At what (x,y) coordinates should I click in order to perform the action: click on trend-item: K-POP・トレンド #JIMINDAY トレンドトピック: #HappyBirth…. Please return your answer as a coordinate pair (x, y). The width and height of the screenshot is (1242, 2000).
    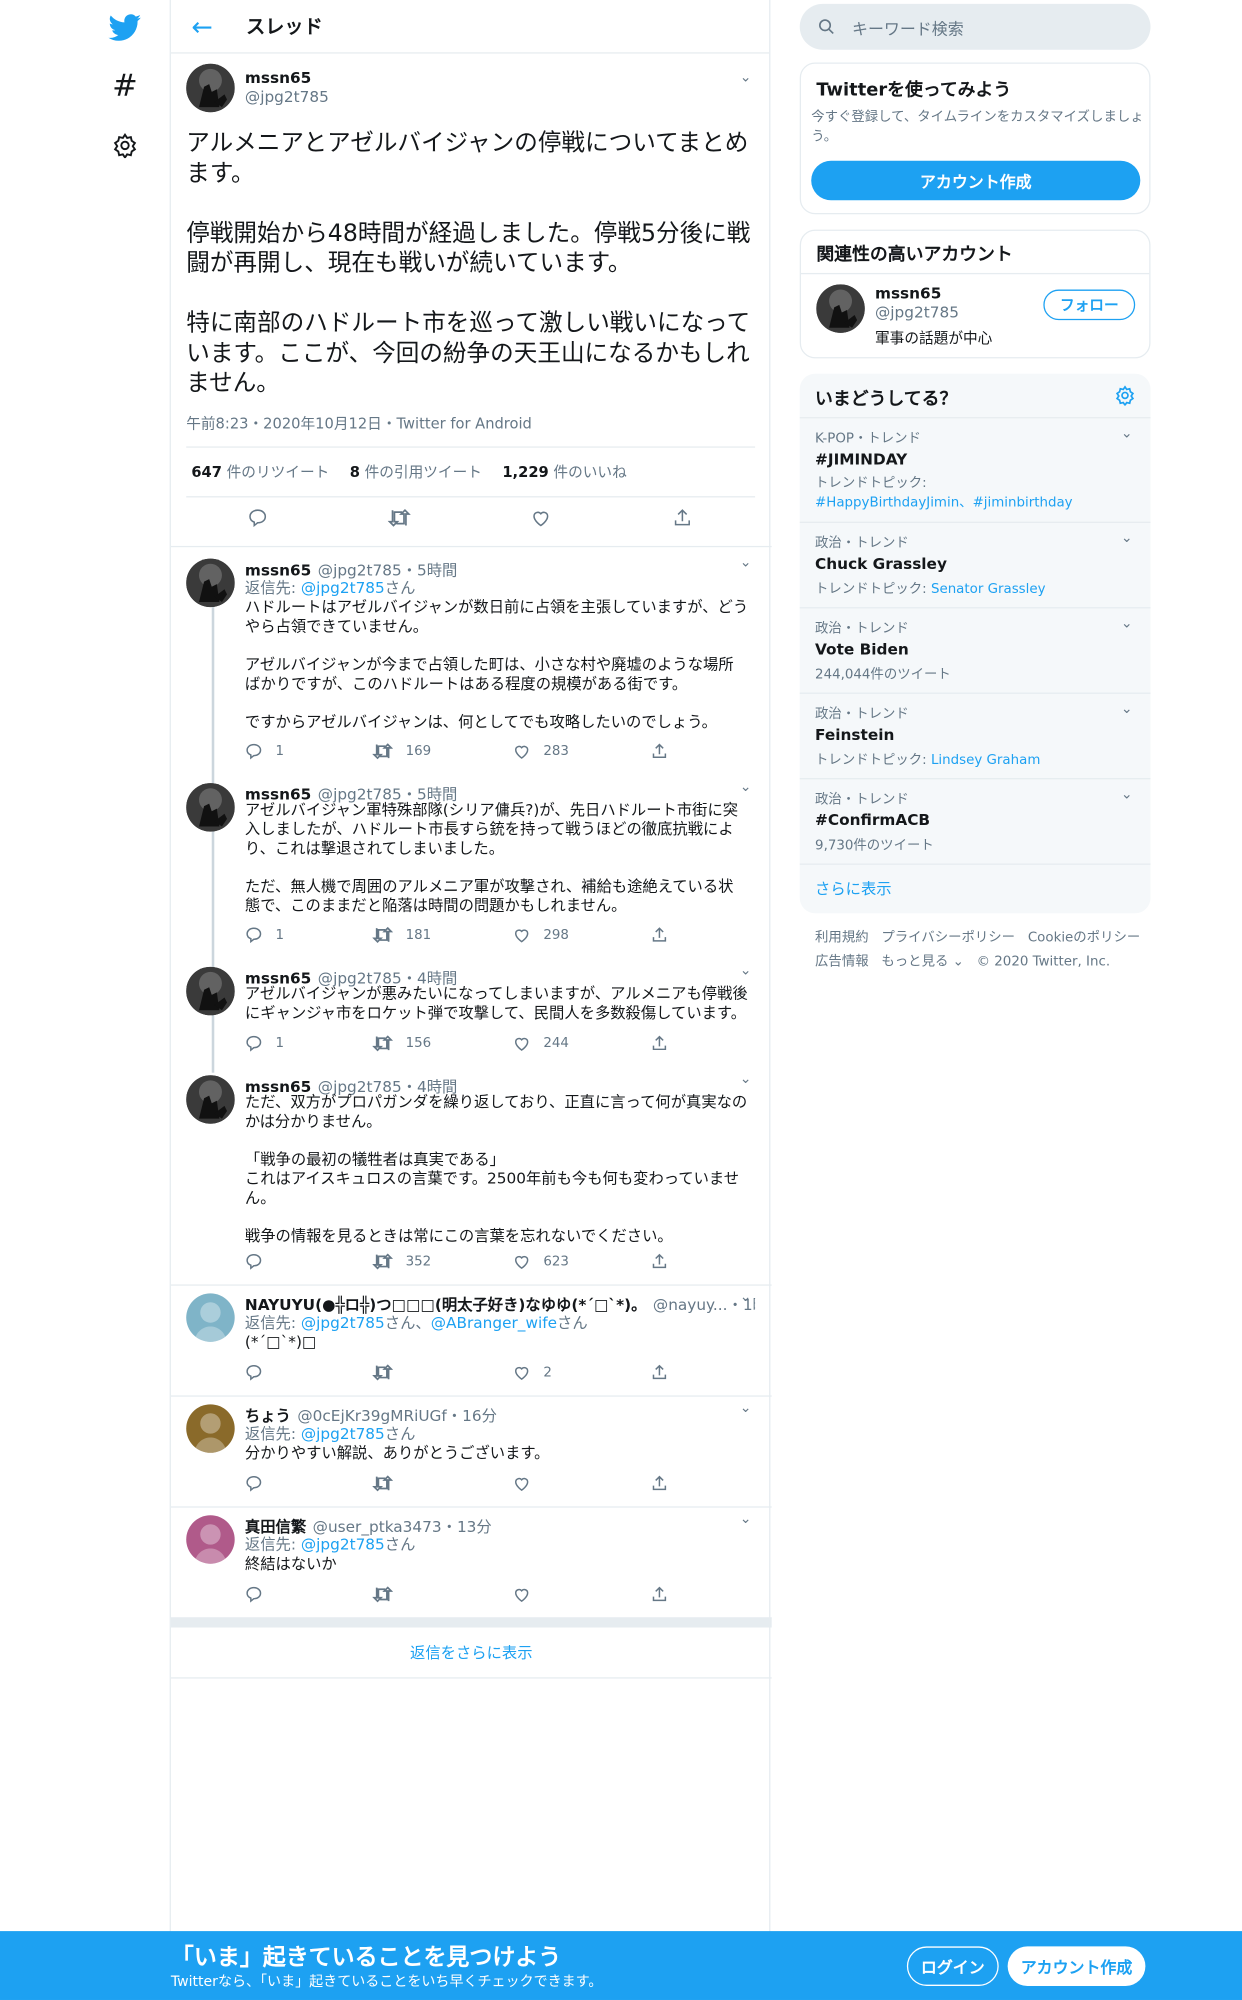
    Looking at the image, I should click on (975, 470).